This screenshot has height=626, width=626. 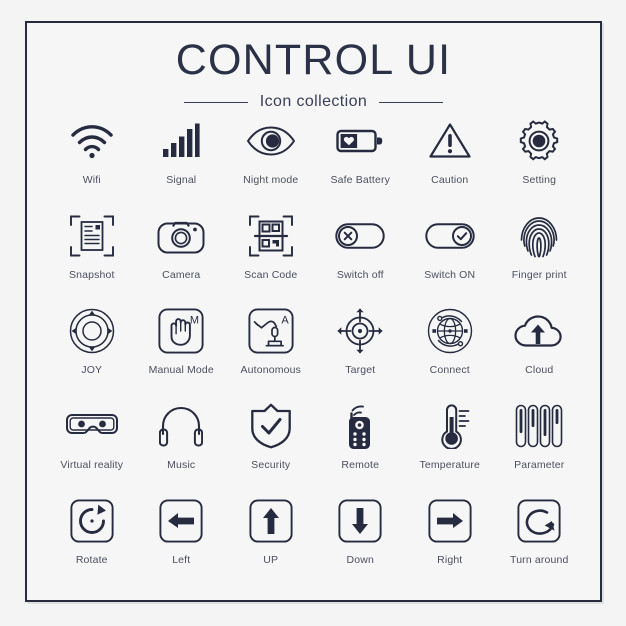 What do you see at coordinates (271, 426) in the screenshot?
I see `shield-check-icon` at bounding box center [271, 426].